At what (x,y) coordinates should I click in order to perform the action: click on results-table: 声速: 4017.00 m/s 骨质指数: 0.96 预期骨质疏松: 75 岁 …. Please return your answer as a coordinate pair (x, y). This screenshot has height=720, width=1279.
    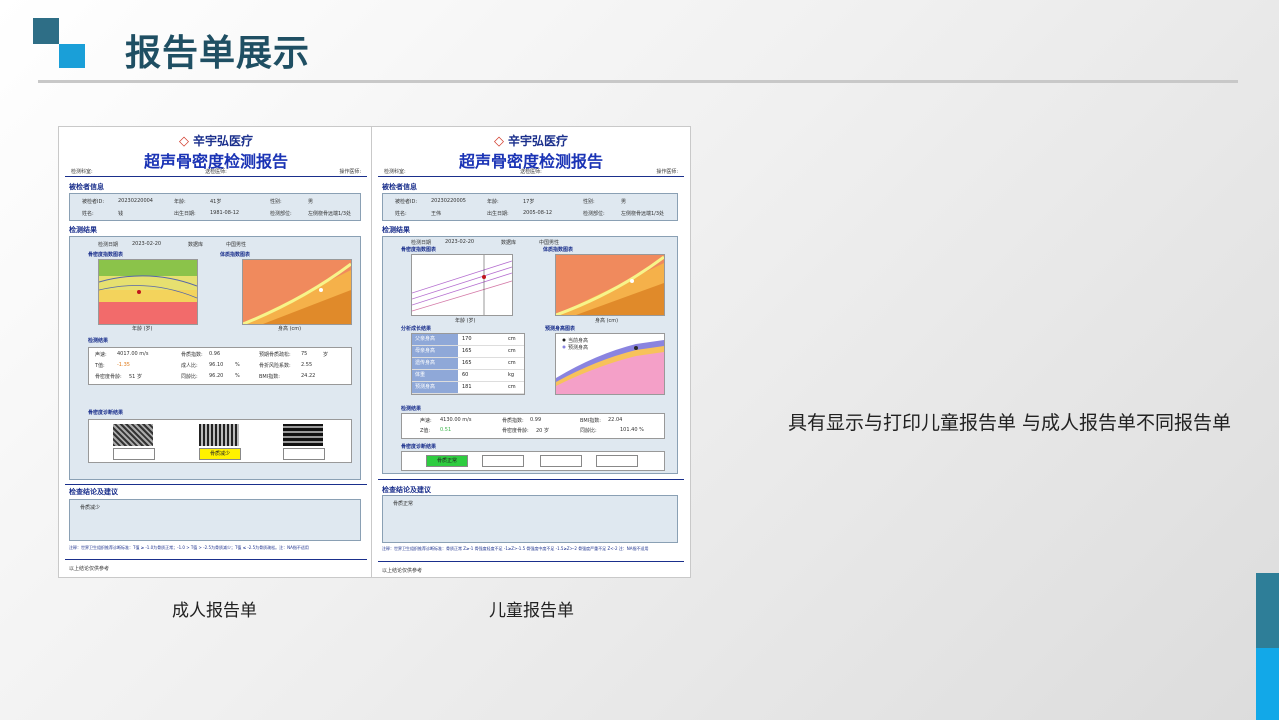
    Looking at the image, I should click on (220, 366).